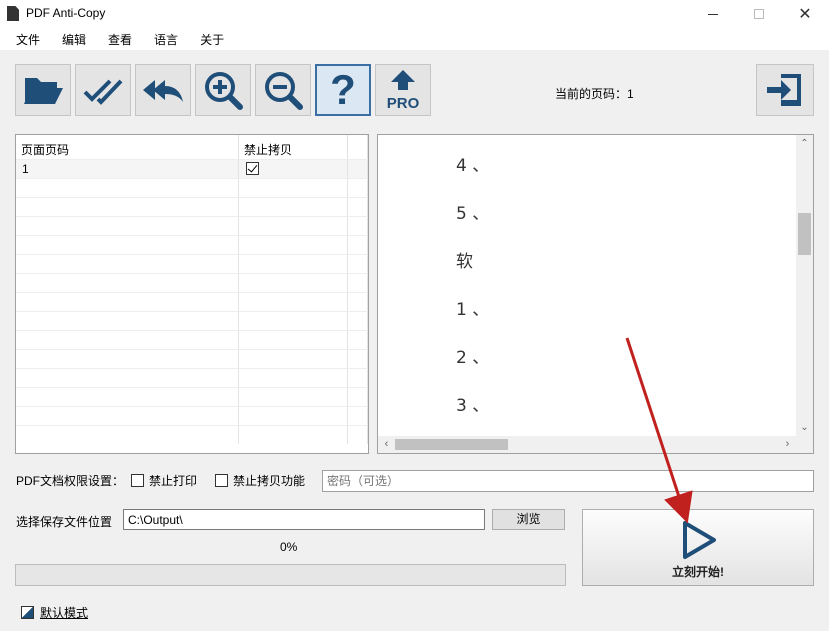 The height and width of the screenshot is (631, 829). What do you see at coordinates (568, 481) in the screenshot?
I see `password-input` at bounding box center [568, 481].